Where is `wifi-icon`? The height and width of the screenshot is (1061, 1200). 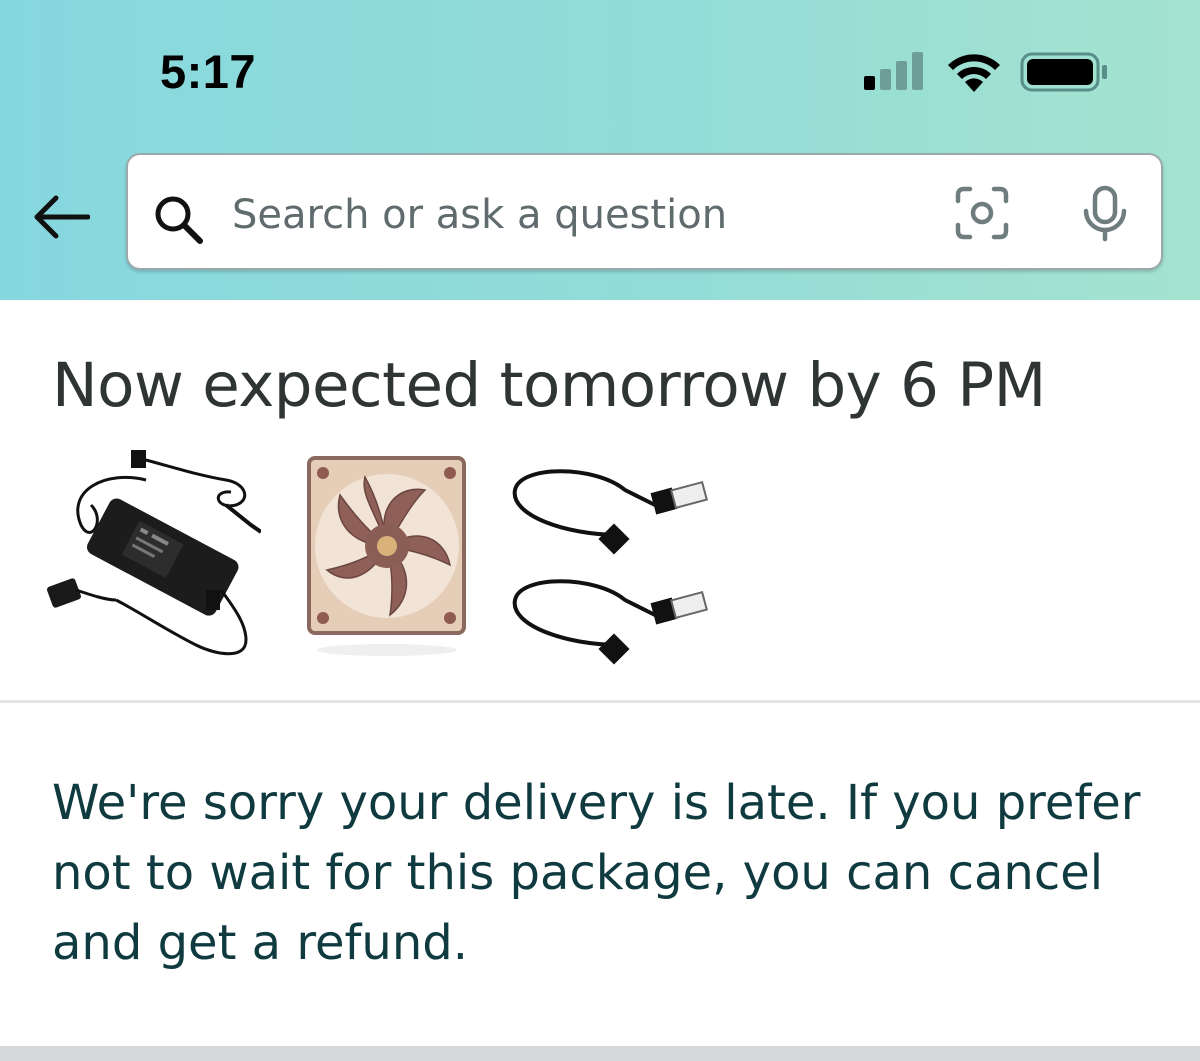
wifi-icon is located at coordinates (974, 73).